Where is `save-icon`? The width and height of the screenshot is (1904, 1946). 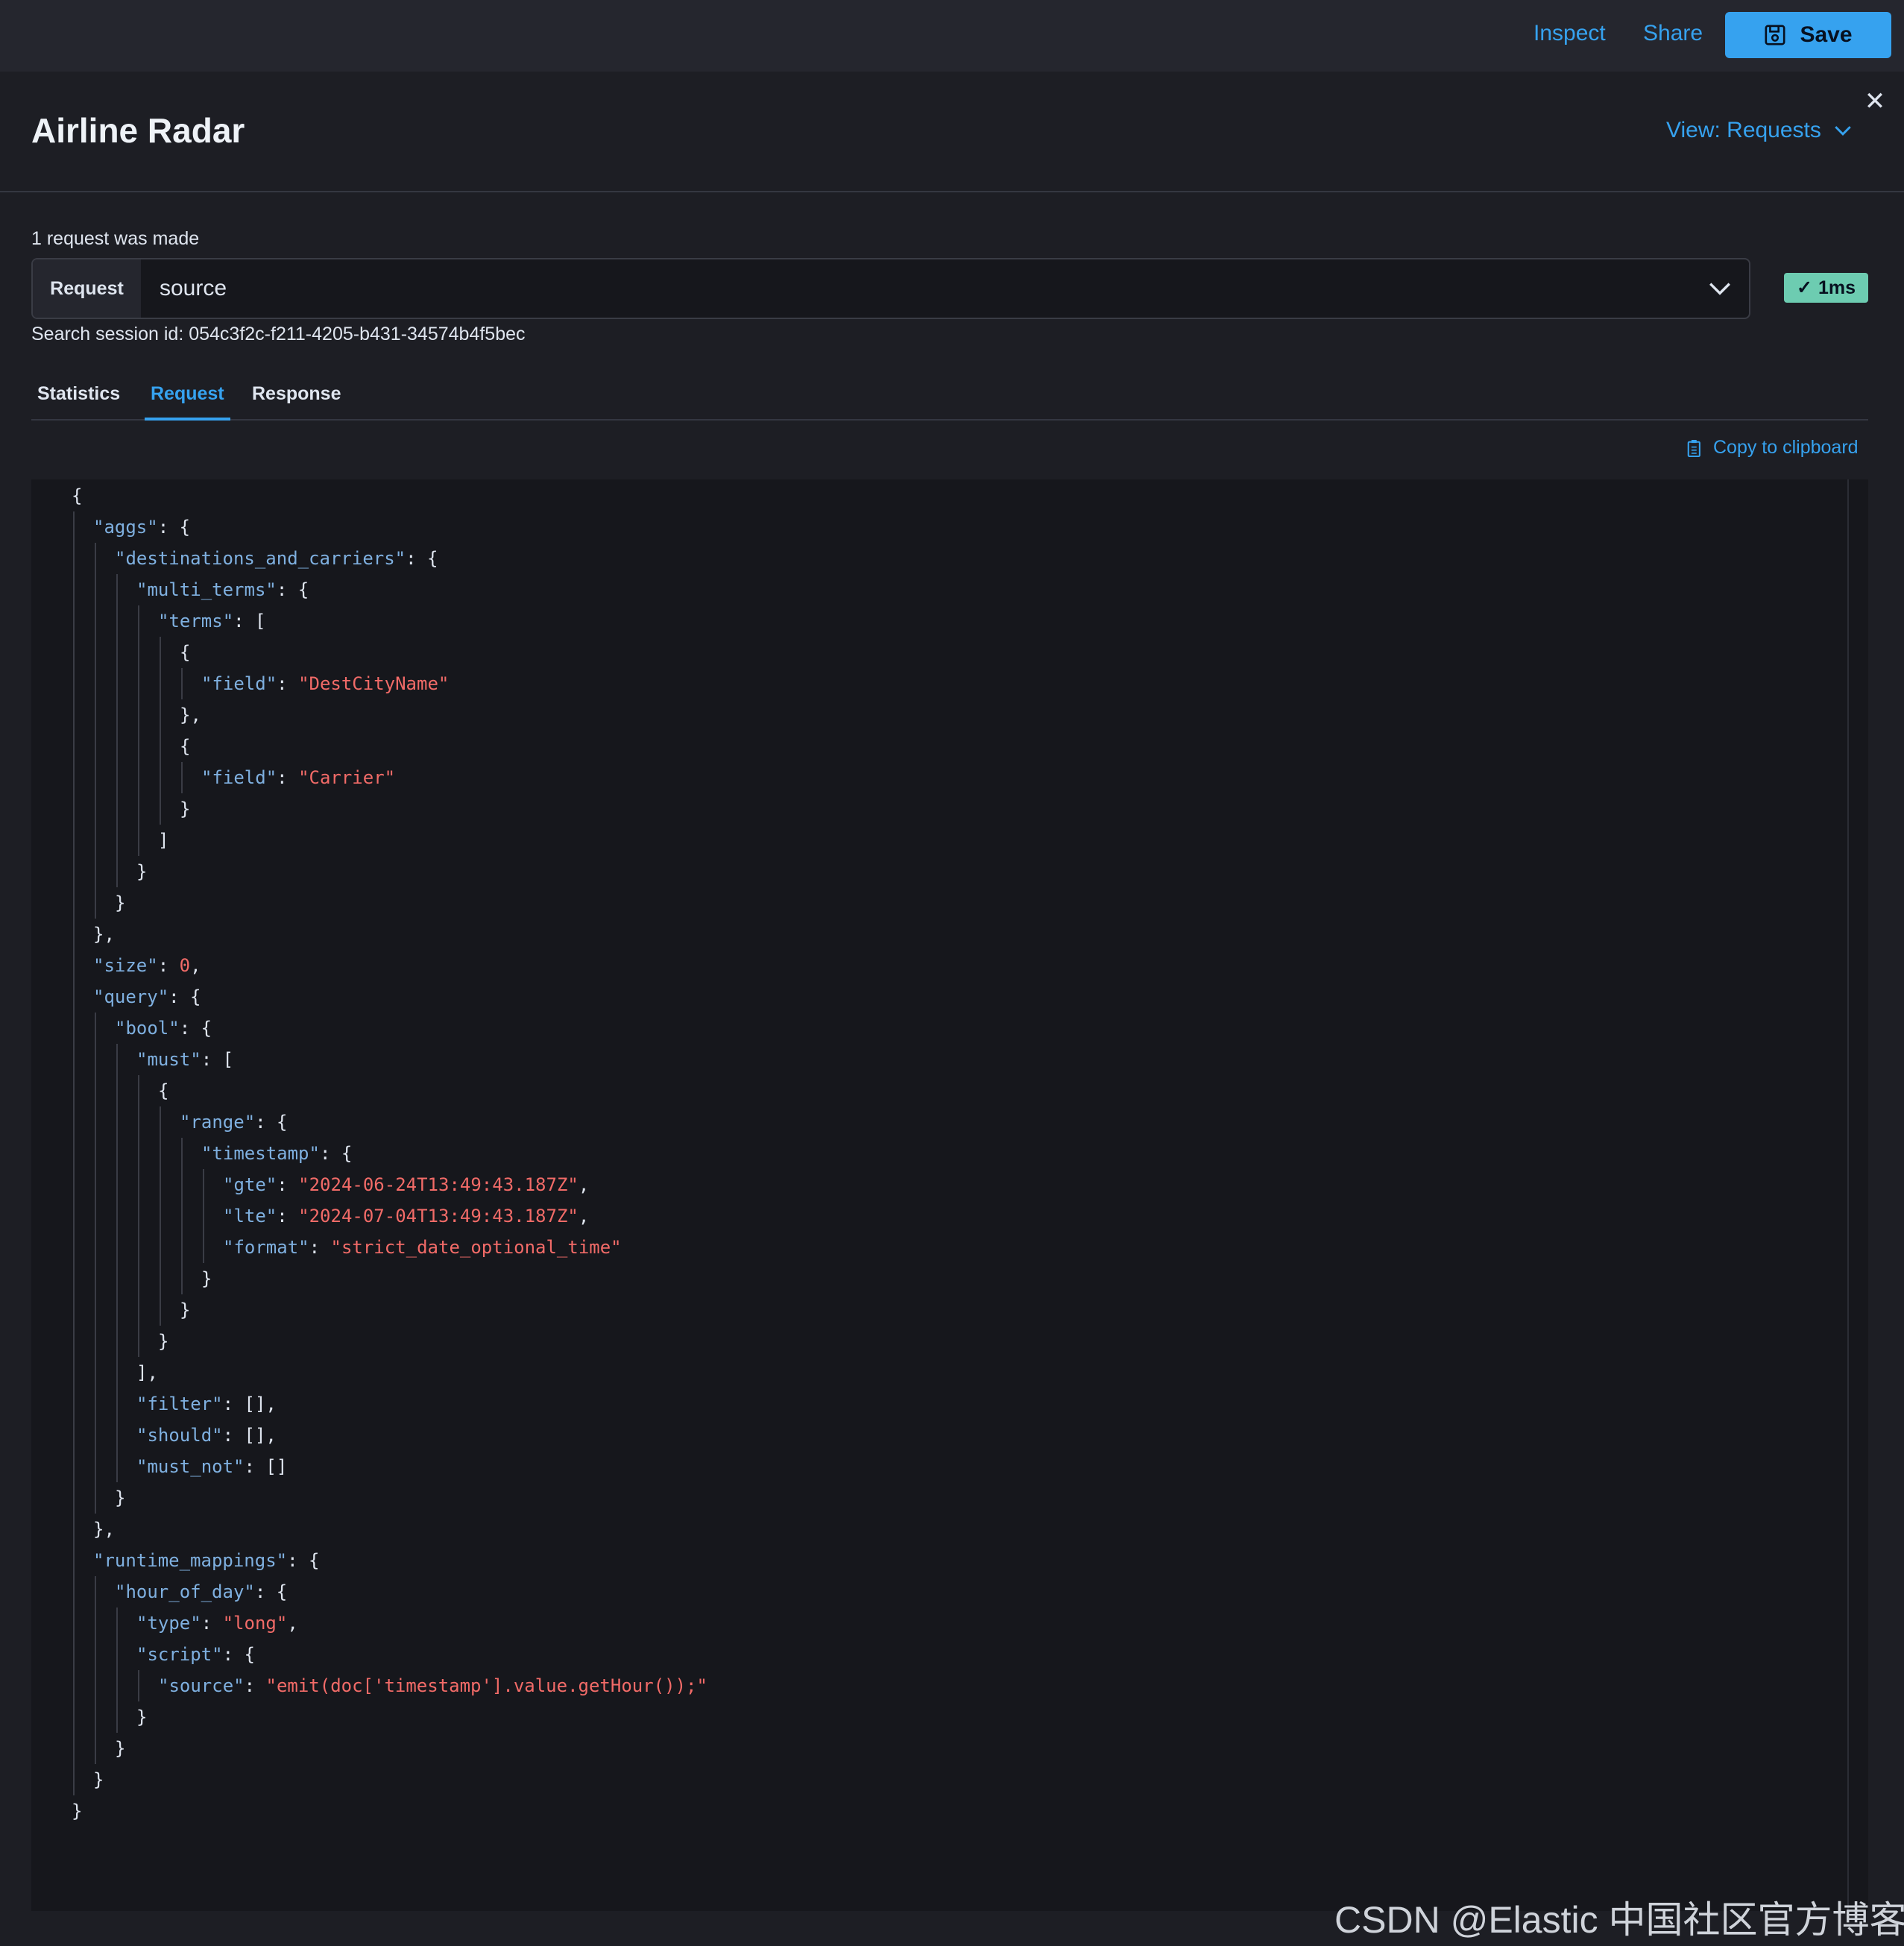 save-icon is located at coordinates (1775, 35).